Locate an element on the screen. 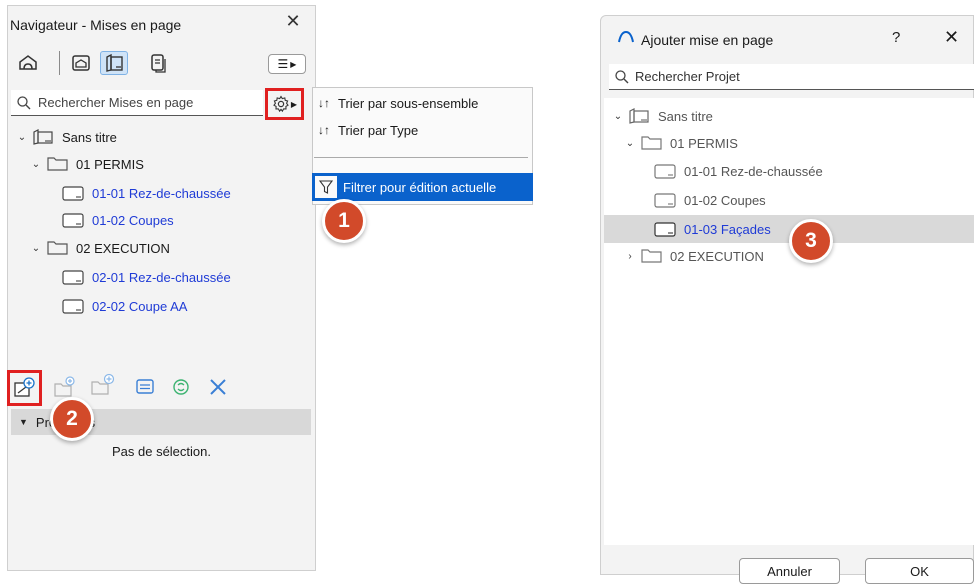  dialog-tree-item-layout: 01-02 Coupes is located at coordinates (710, 200).